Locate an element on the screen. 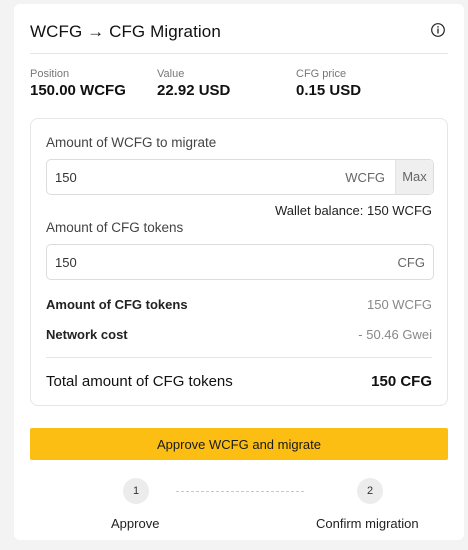 The width and height of the screenshot is (468, 550). summary-value: 150 WCFG is located at coordinates (399, 304).